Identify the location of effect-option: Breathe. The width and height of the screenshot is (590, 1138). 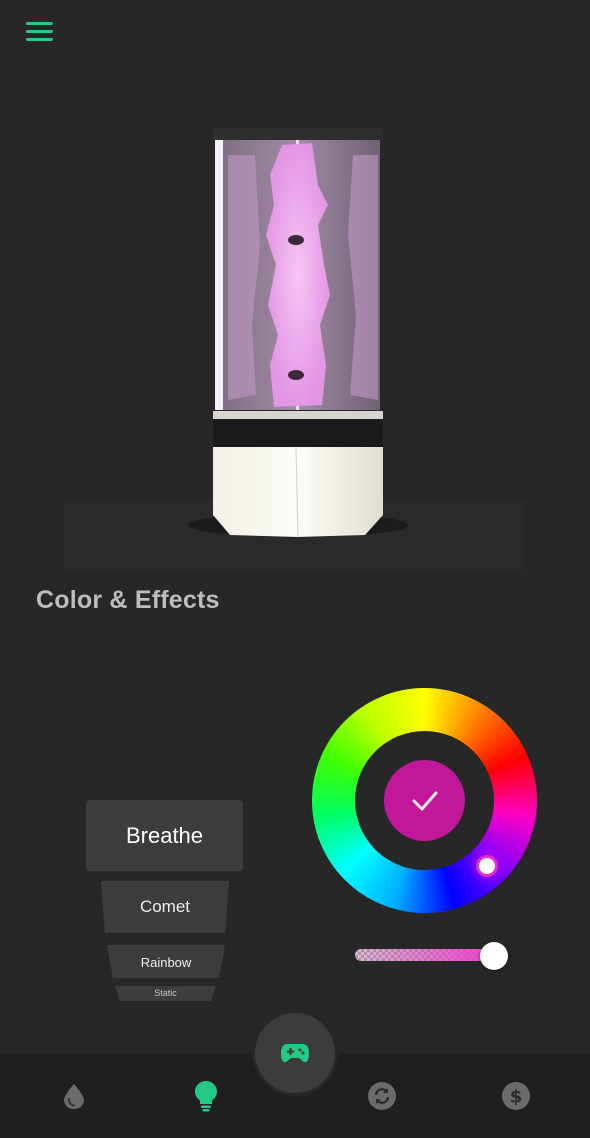
(164, 835).